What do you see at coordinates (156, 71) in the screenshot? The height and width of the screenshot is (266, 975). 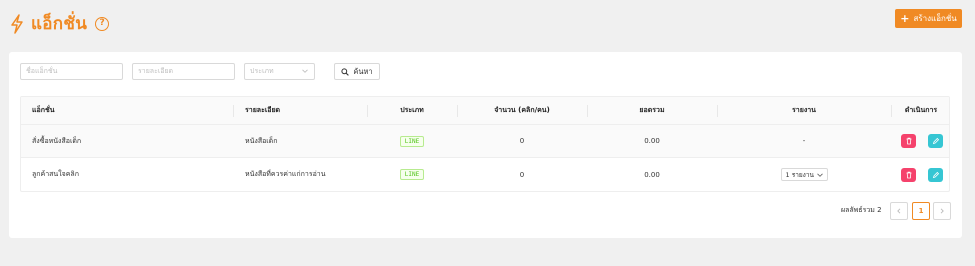 I see `detail-placeholder: รายละเอียด` at bounding box center [156, 71].